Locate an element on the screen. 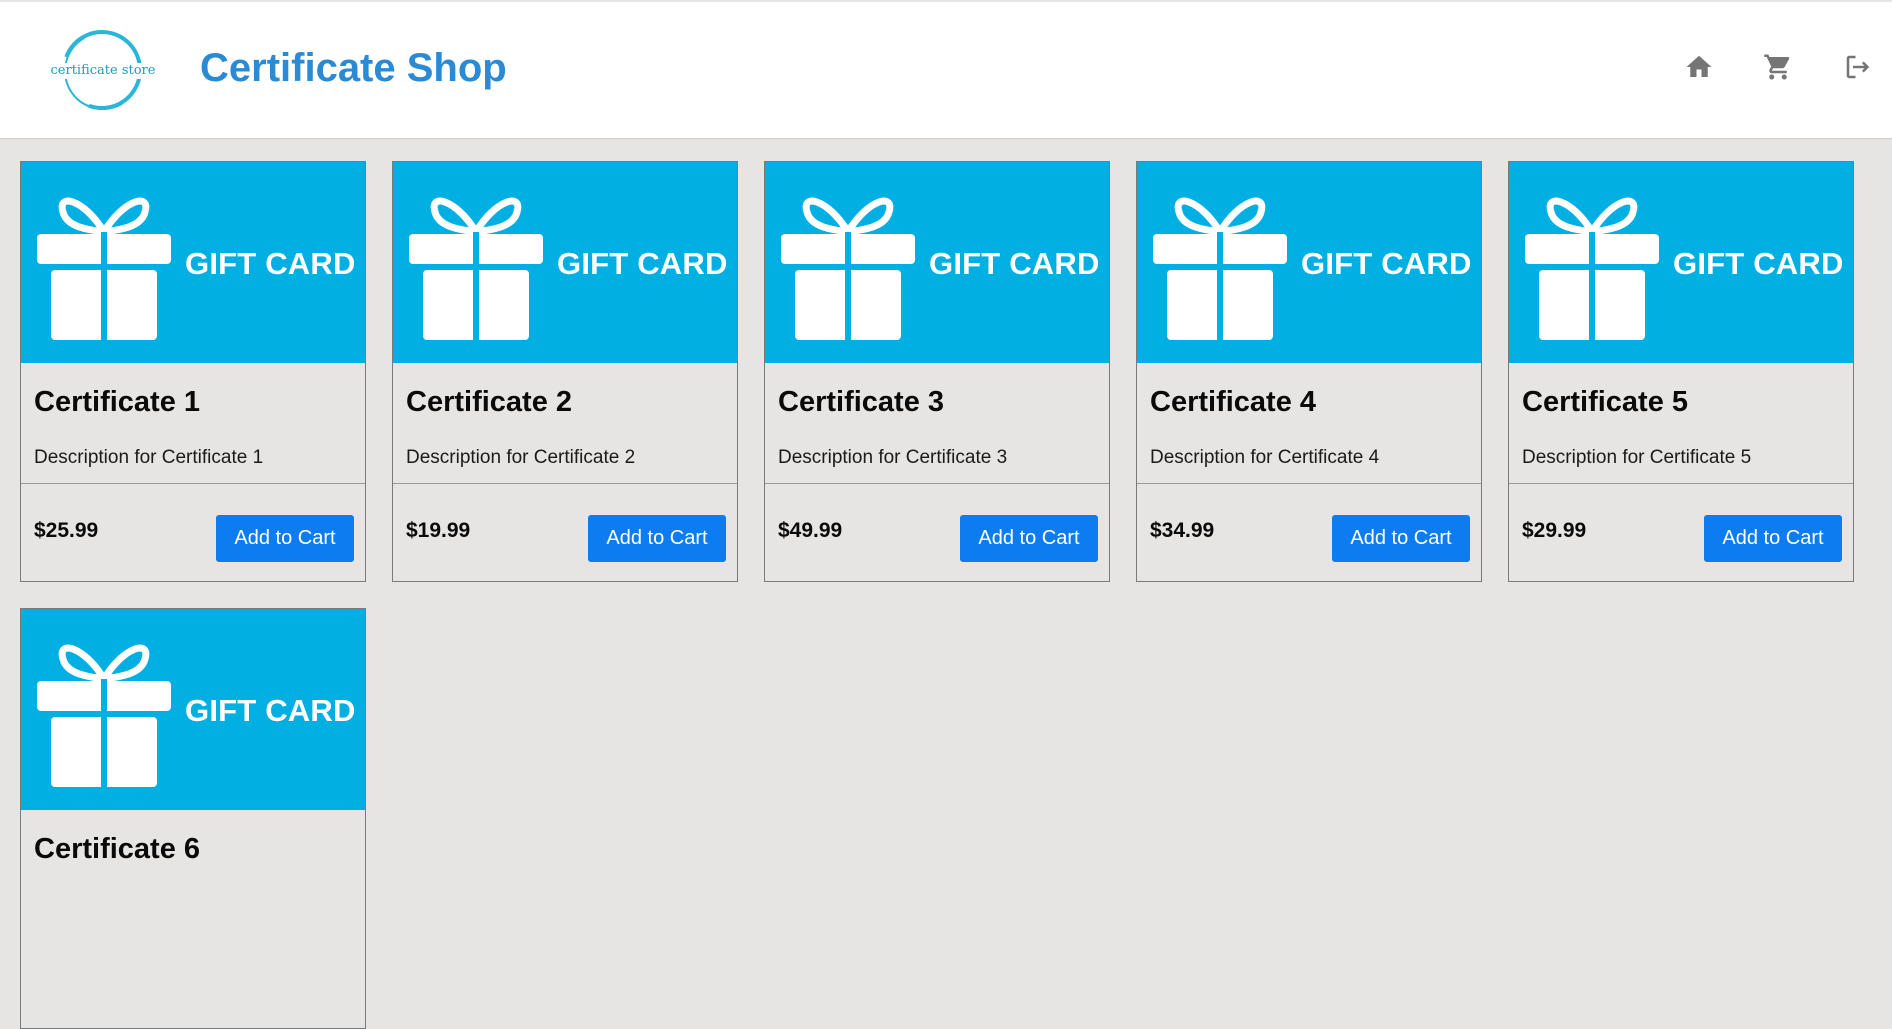 The width and height of the screenshot is (1892, 1029). logo: certificate store is located at coordinates (102, 70).